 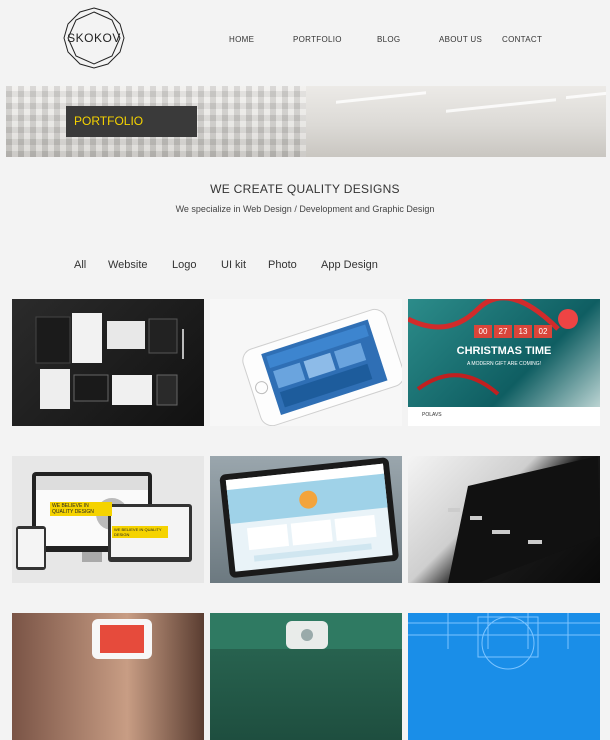 I want to click on filter-app-design: App Design, so click(x=349, y=265).